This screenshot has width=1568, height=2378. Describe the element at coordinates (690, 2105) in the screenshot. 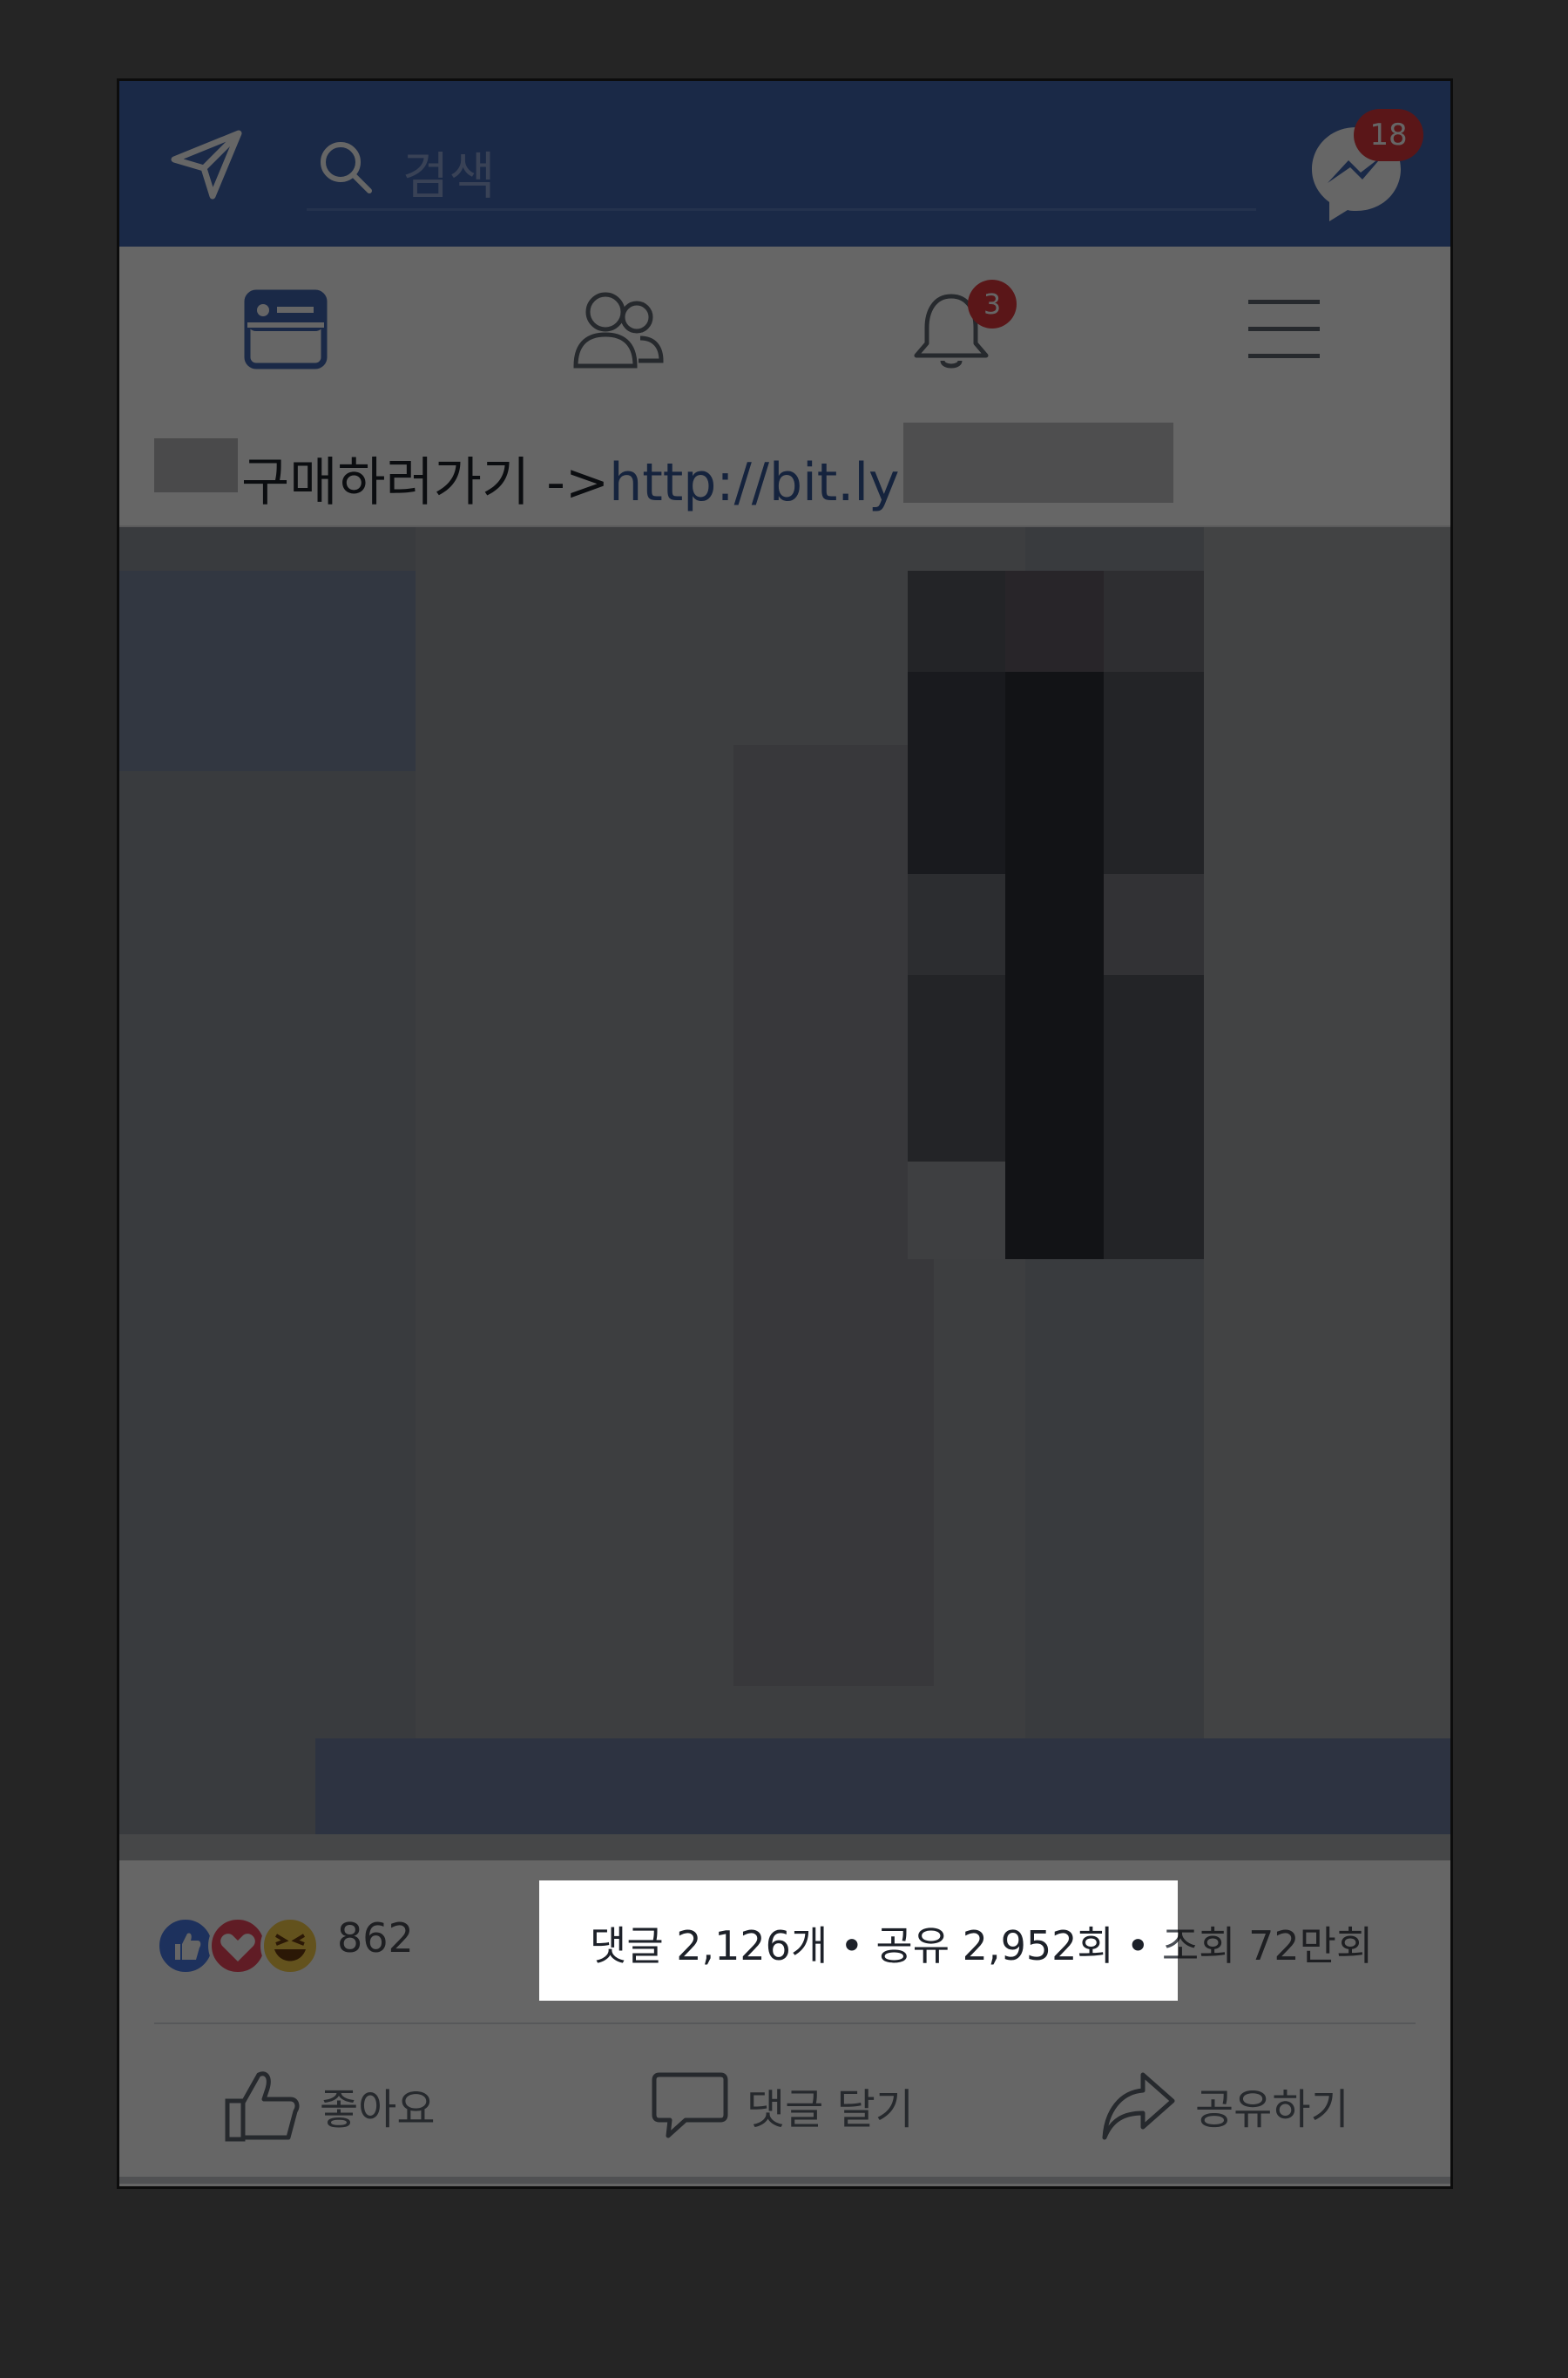

I see `comment-icon` at that location.